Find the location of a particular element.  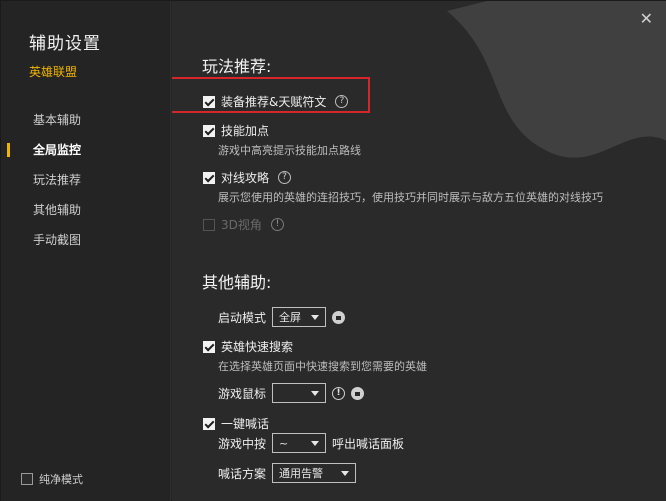

pure-mode-label: 纯净模式 is located at coordinates (61, 479).